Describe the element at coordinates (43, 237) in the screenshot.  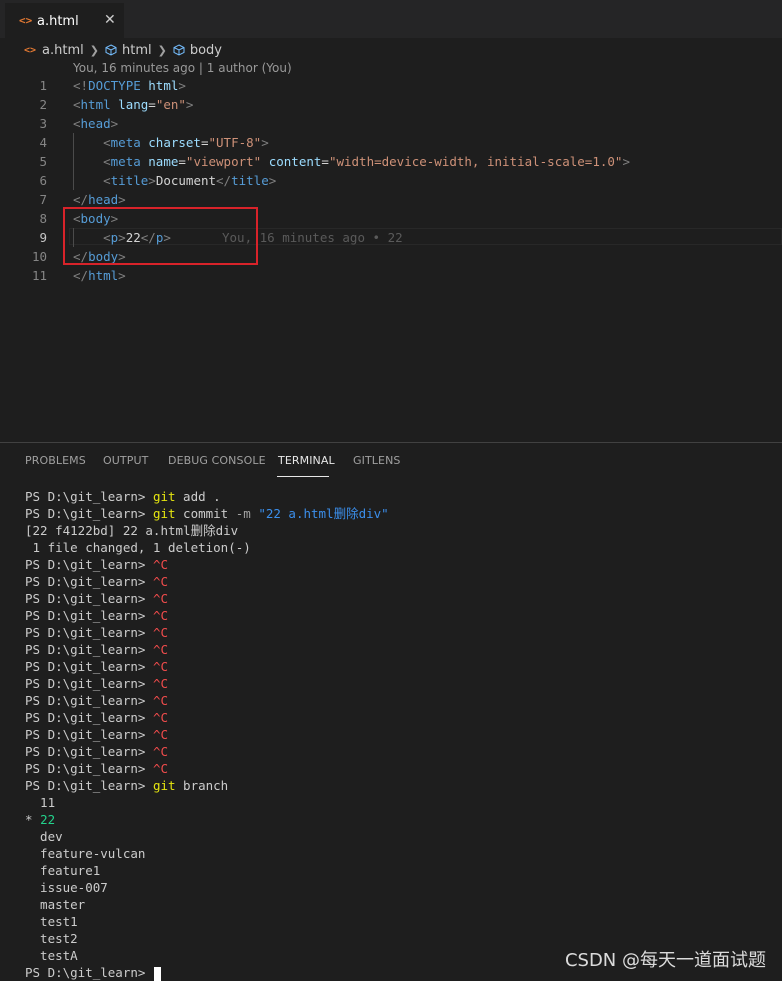
I see `line-number: 9` at that location.